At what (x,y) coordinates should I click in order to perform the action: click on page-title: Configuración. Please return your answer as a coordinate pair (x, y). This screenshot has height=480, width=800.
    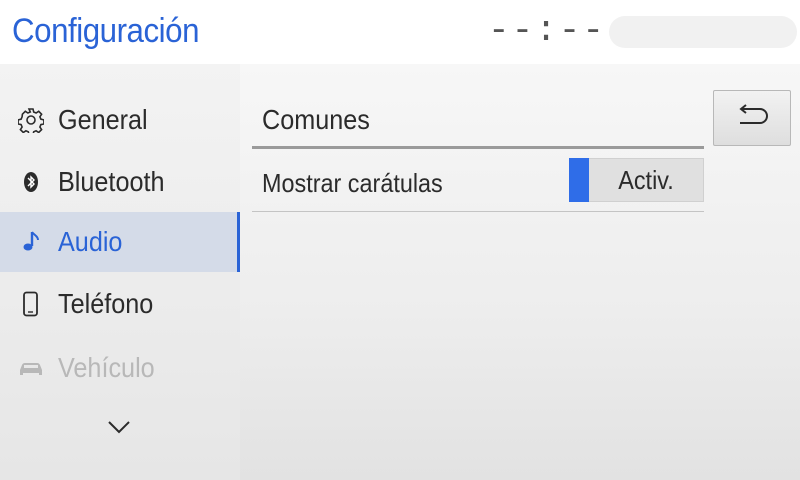
    Looking at the image, I should click on (106, 31).